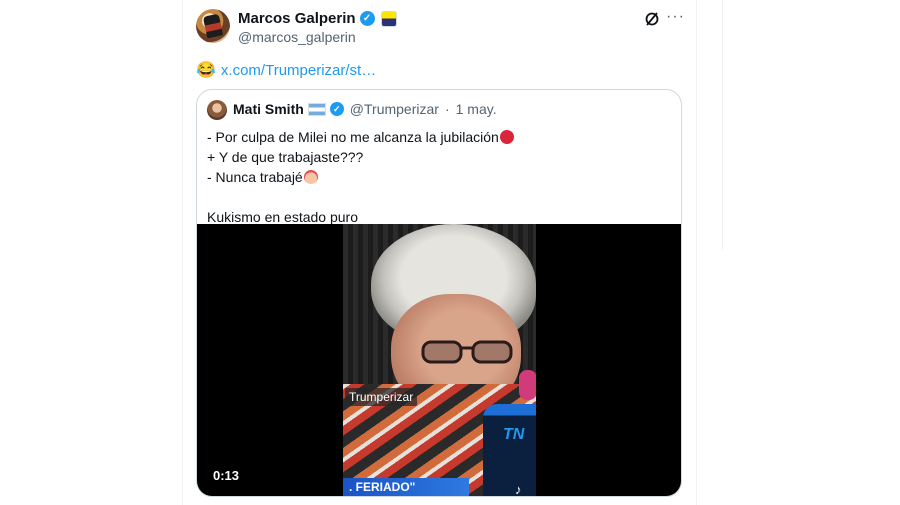  Describe the element at coordinates (268, 109) in the screenshot. I see `quoted-display-name: Mati Smith` at that location.